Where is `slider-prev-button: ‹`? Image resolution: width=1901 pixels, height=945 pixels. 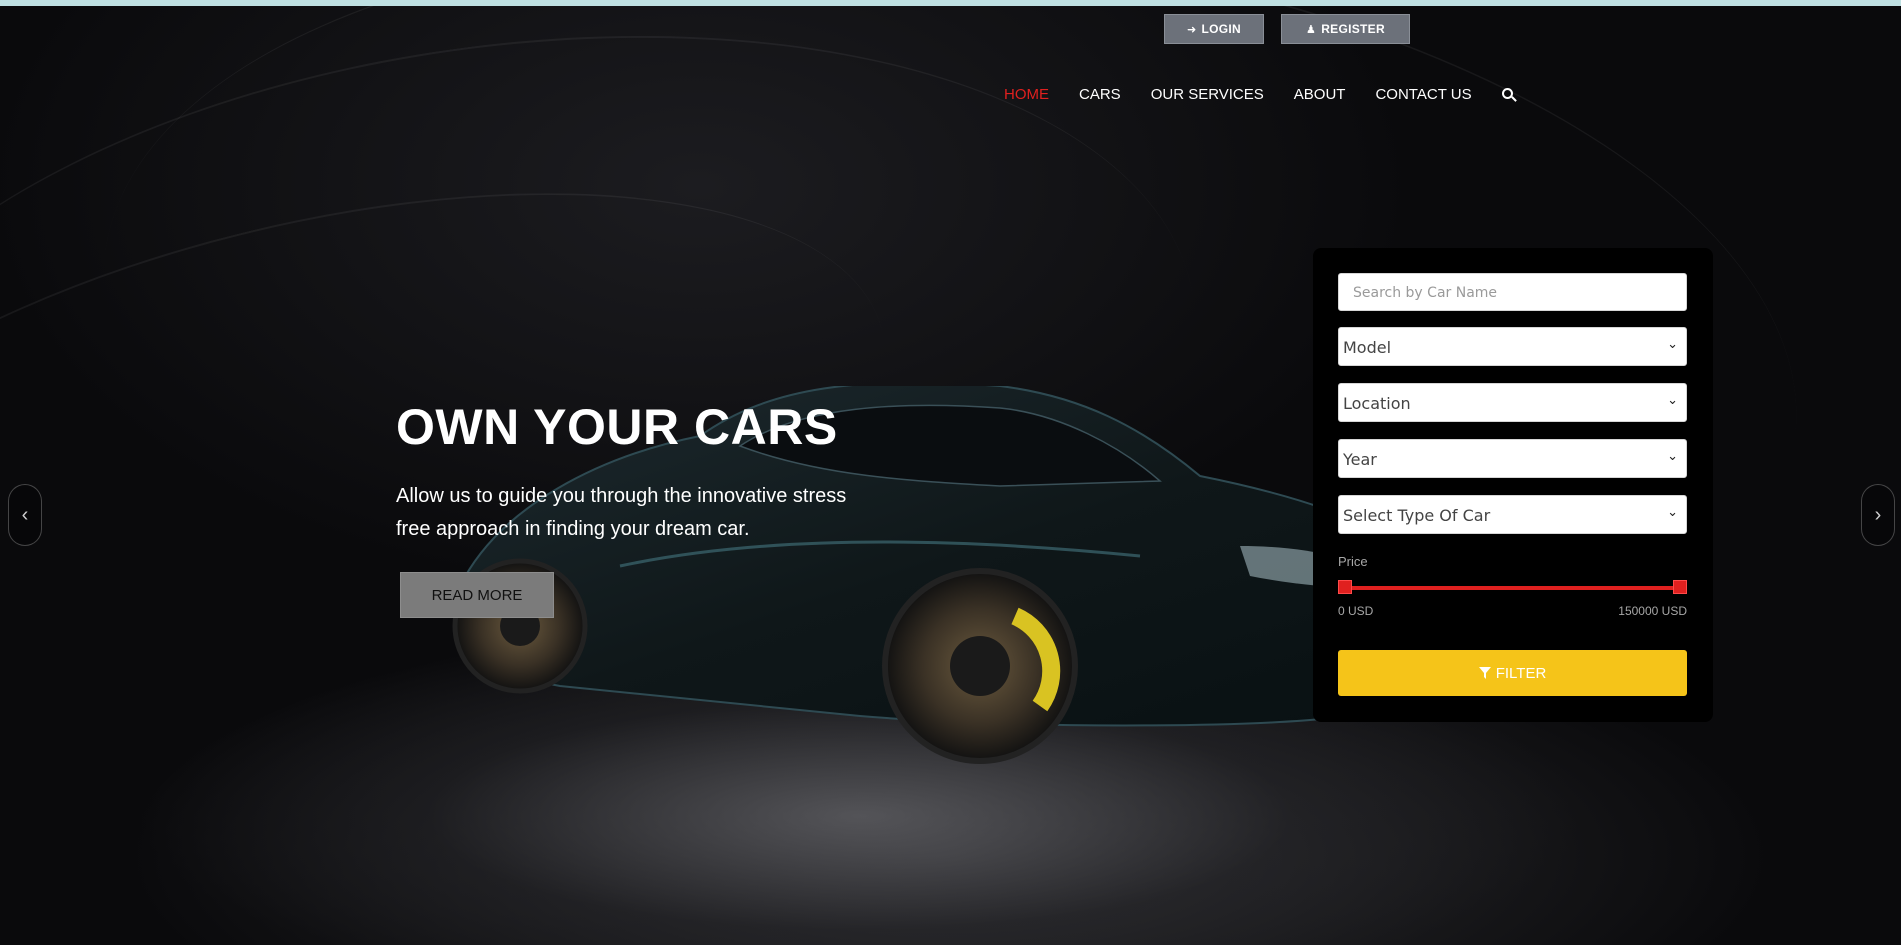 slider-prev-button: ‹ is located at coordinates (25, 515).